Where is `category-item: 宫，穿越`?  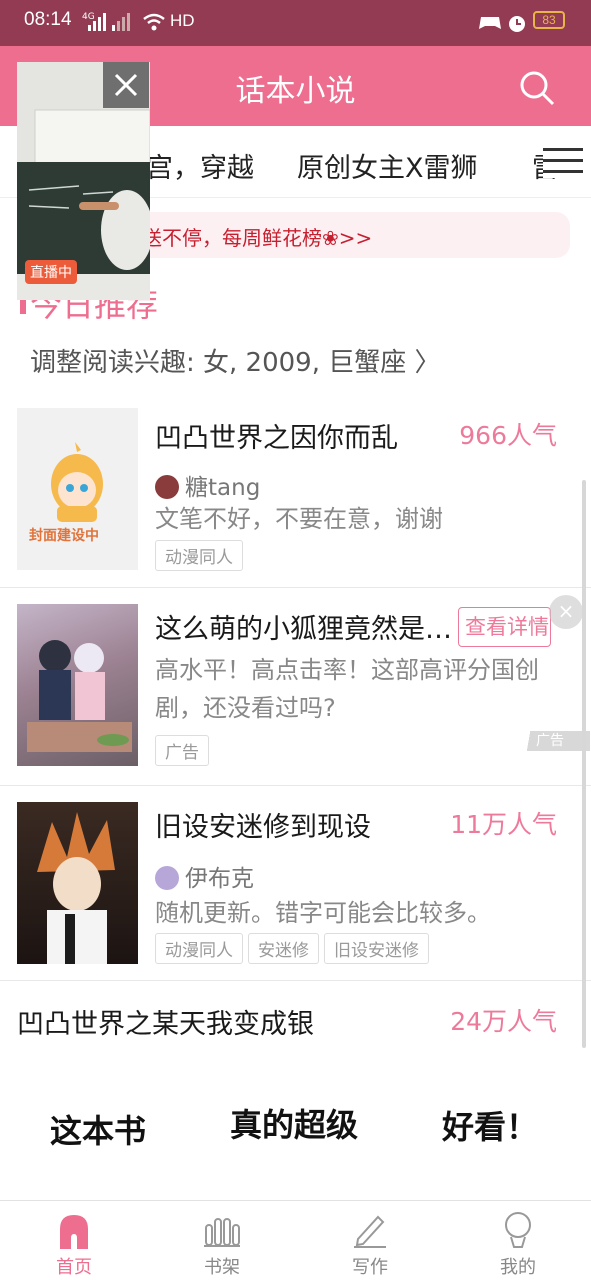
category-item: 宫，穿越 is located at coordinates (200, 165).